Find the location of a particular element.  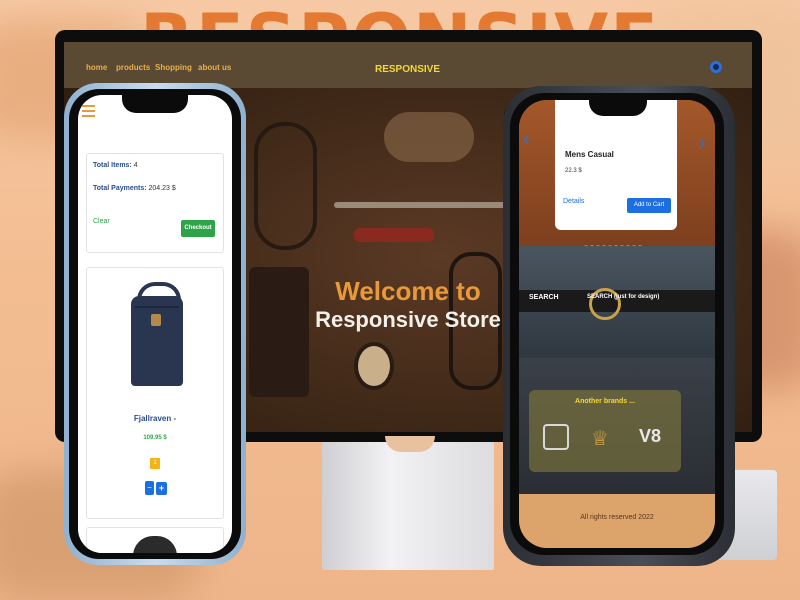

brand-logo-v8-icon: V8 is located at coordinates (650, 436).